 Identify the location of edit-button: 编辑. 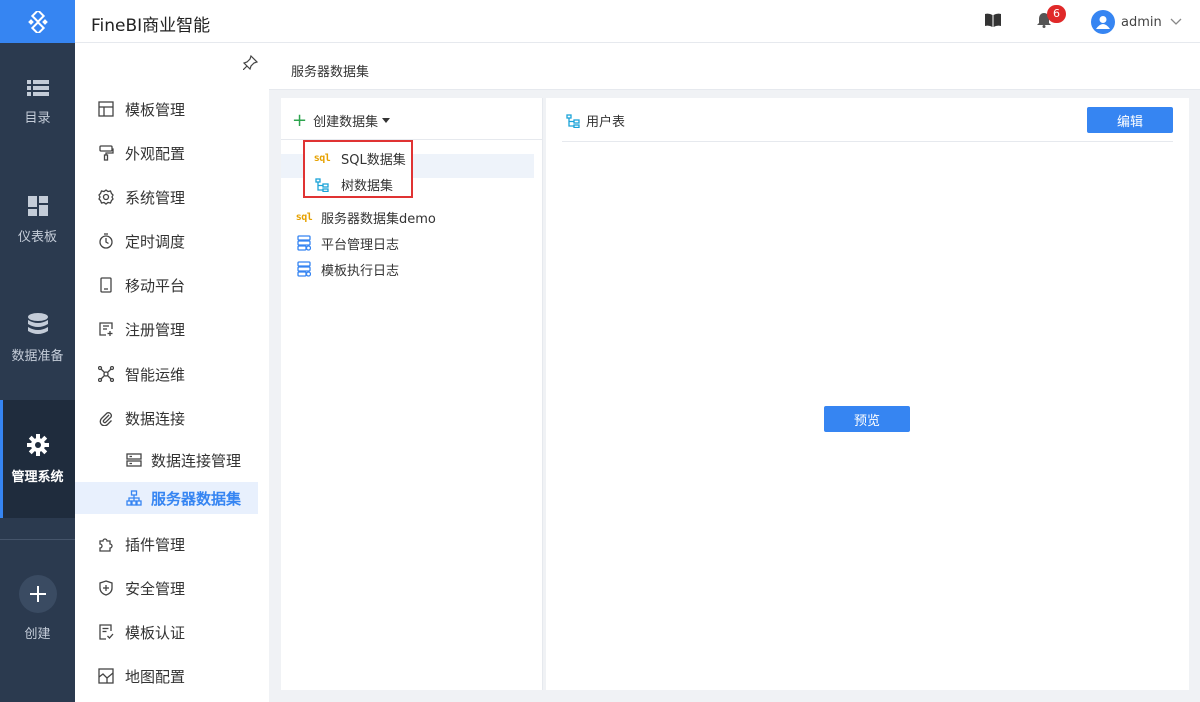
(1130, 120).